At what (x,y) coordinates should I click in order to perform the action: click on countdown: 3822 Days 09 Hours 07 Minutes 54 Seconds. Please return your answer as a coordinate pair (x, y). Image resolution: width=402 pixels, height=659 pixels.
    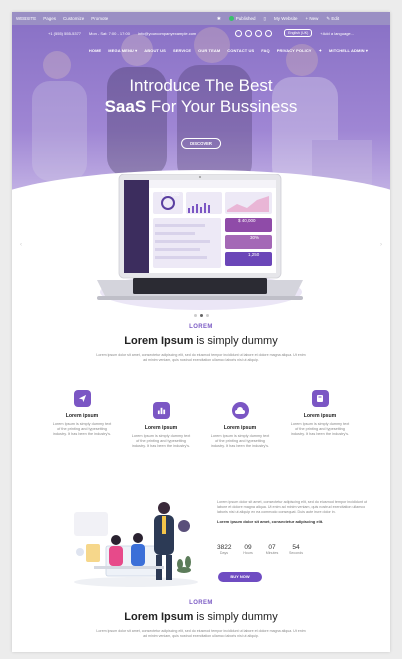
    Looking at the image, I should click on (260, 549).